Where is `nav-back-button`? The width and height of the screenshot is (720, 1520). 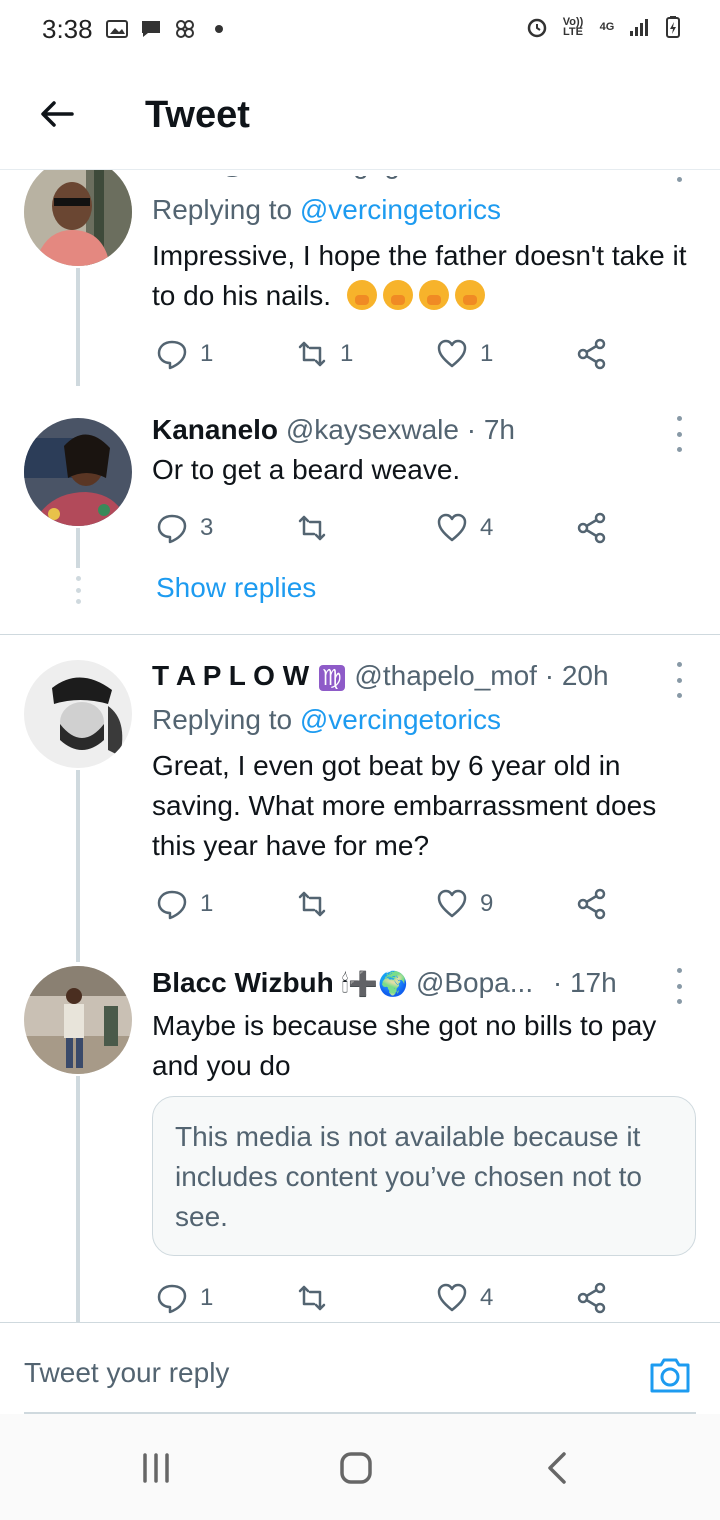
nav-back-button is located at coordinates (558, 1468).